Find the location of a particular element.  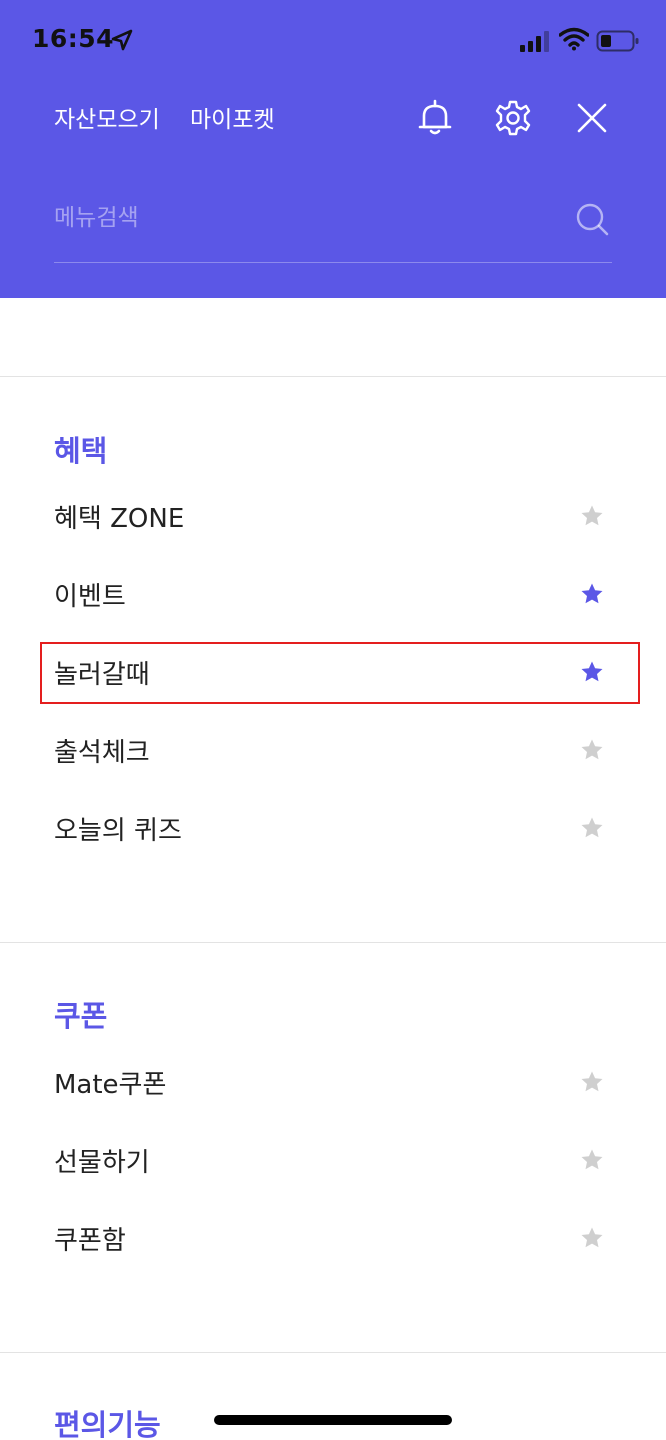

search-icon is located at coordinates (592, 219).